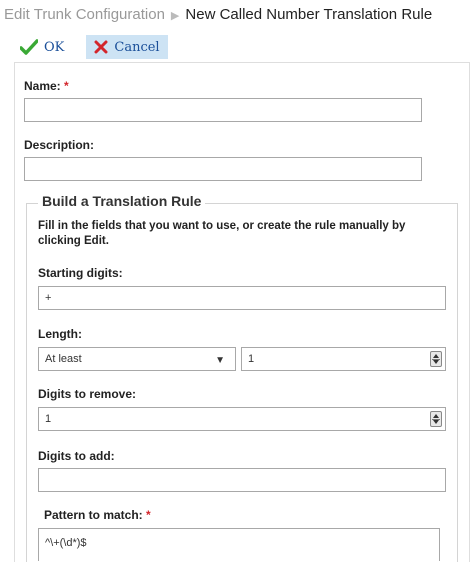 This screenshot has height=562, width=470. Describe the element at coordinates (223, 110) in the screenshot. I see `name-input` at that location.